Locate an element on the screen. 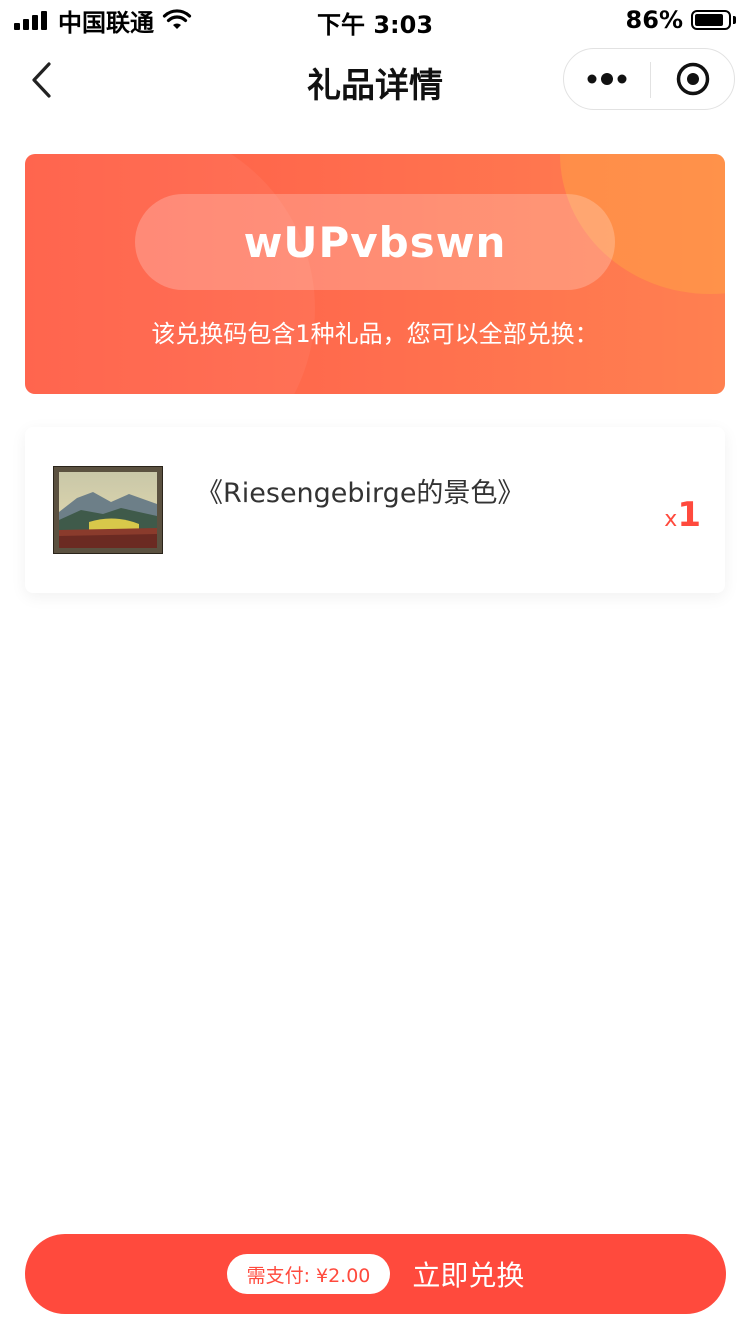  gift-item: 《Riesengebirge的景色》 x1 is located at coordinates (375, 510).